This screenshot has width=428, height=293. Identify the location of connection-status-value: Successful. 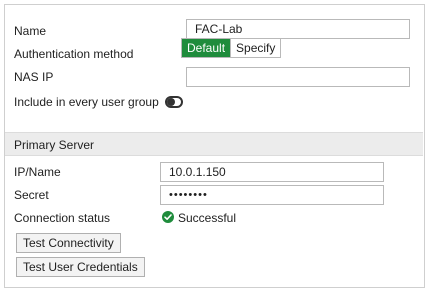
(207, 218).